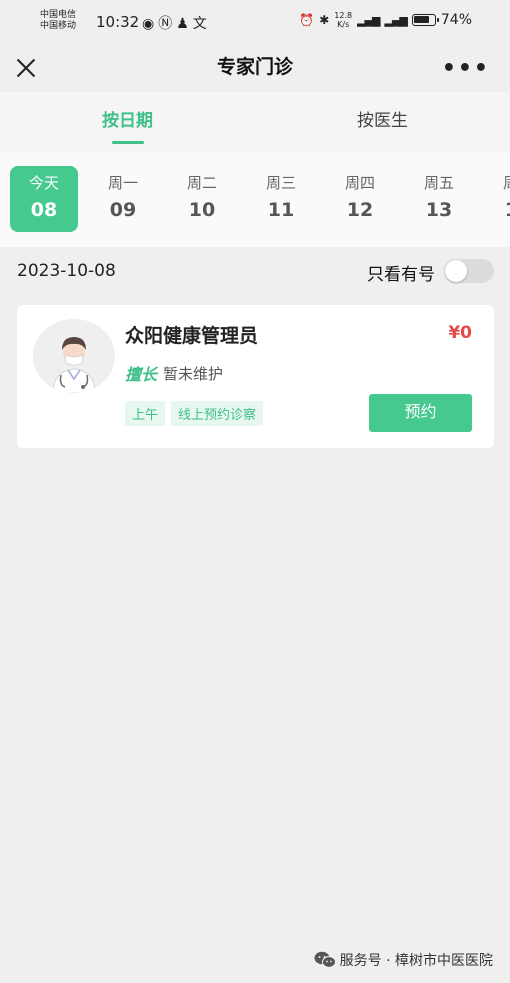 The height and width of the screenshot is (983, 510). I want to click on date-number: 10, so click(202, 210).